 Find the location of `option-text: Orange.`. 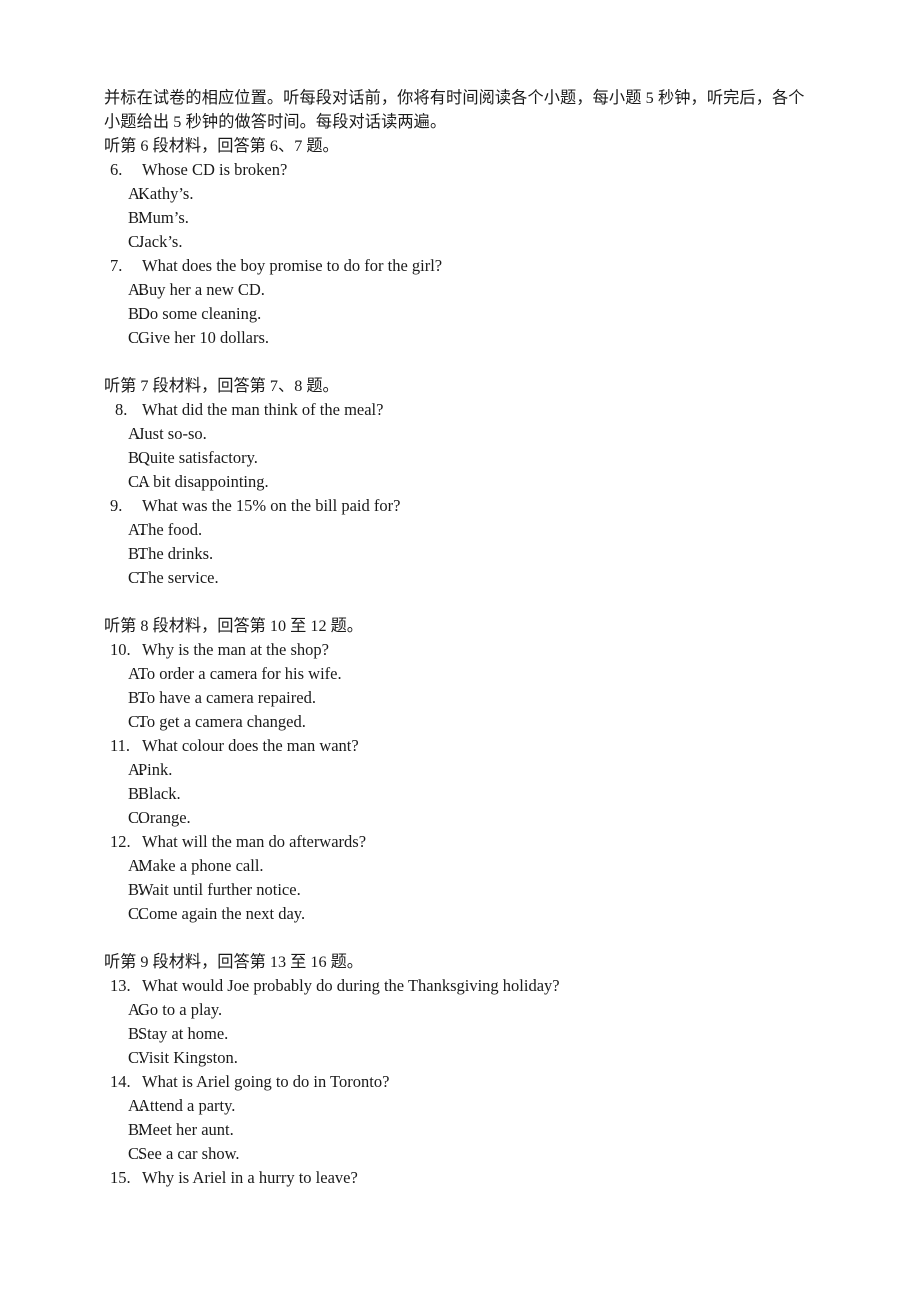

option-text: Orange. is located at coordinates (164, 817).